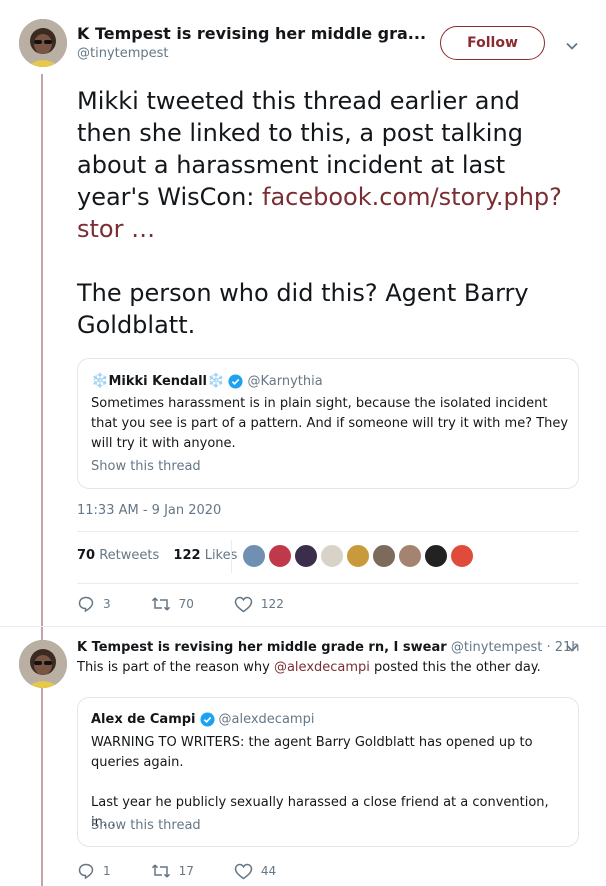 The height and width of the screenshot is (886, 606). Describe the element at coordinates (186, 871) in the screenshot. I see `retweet-count: 17` at that location.